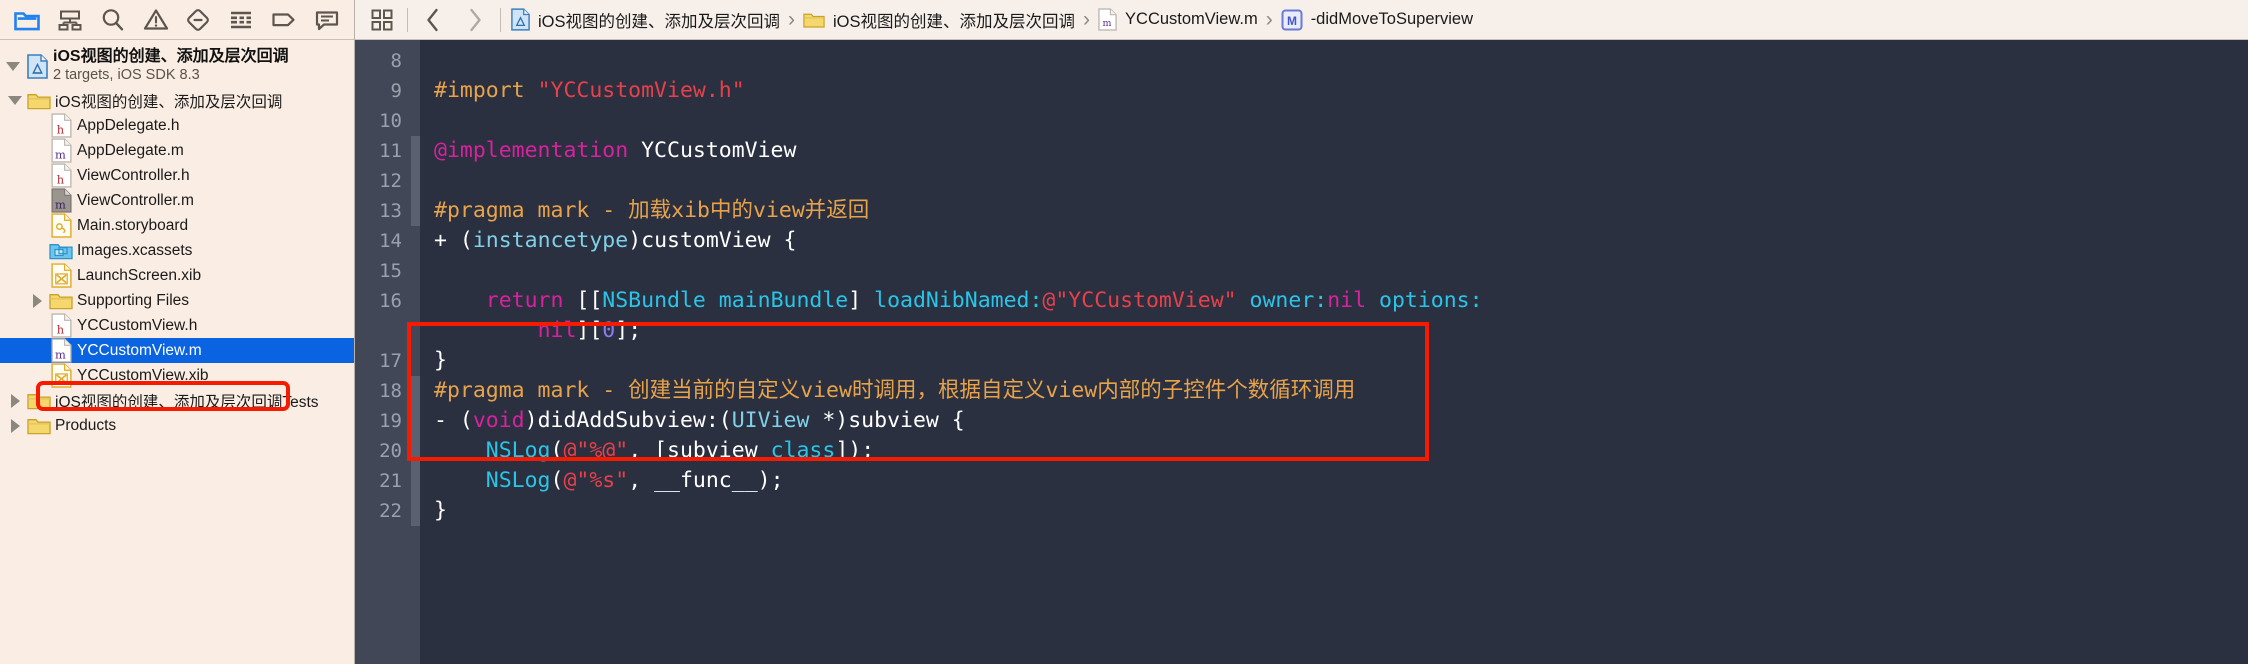  I want to click on tree-row-project-root: iOS视图的创建、添加及层次回调 2 targets, iOS SDK 8.3, so click(177, 66).